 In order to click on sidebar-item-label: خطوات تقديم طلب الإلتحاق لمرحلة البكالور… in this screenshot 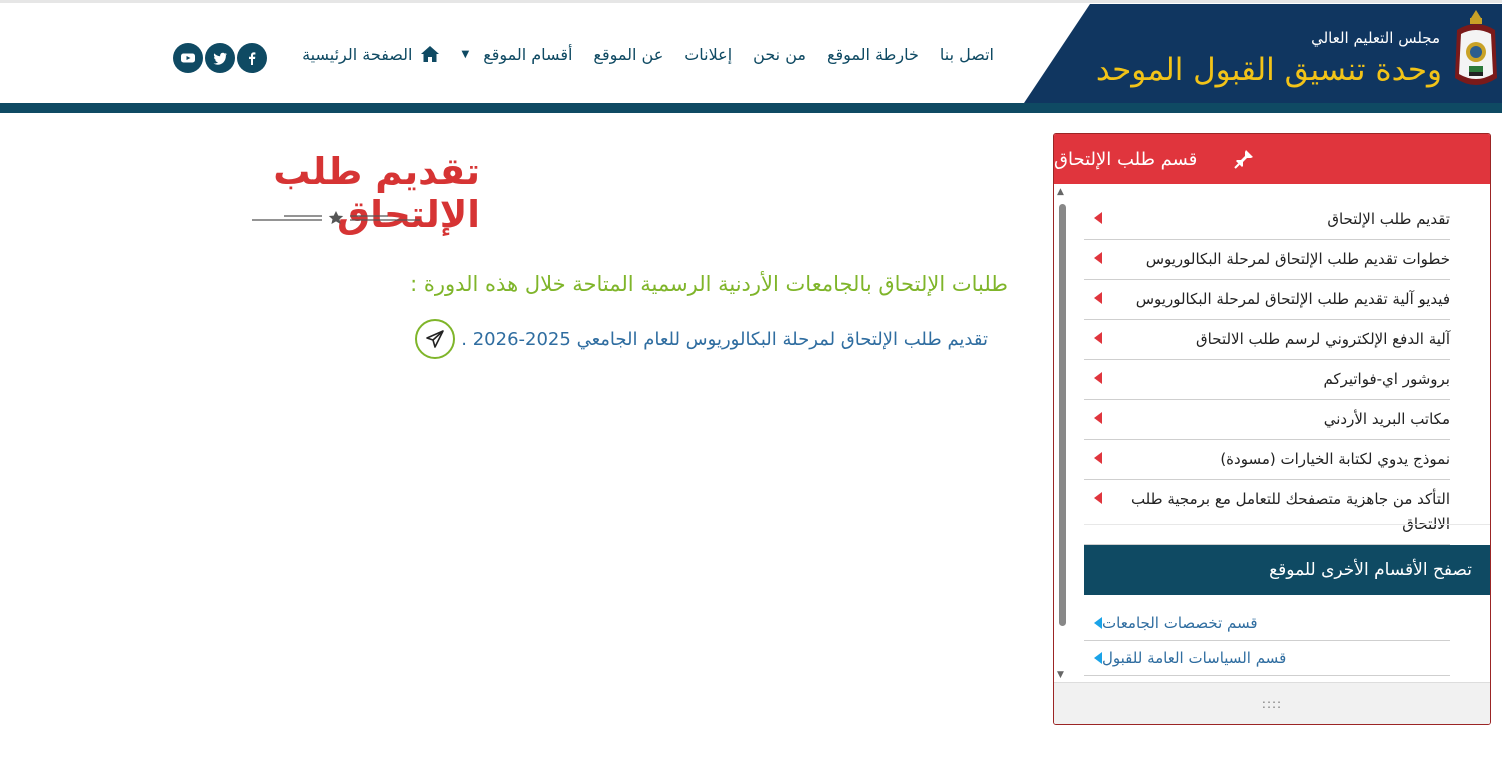, I will do `click(1297, 259)`.